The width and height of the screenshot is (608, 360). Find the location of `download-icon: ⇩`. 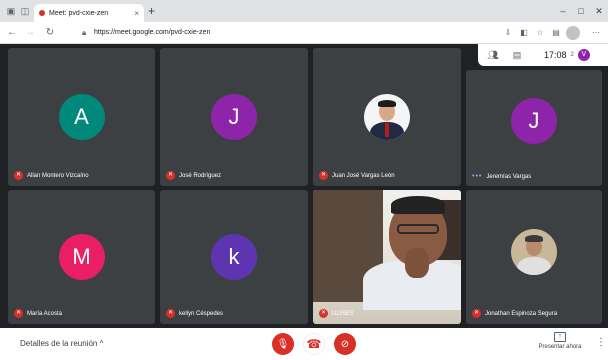

download-icon: ⇩ is located at coordinates (508, 33).